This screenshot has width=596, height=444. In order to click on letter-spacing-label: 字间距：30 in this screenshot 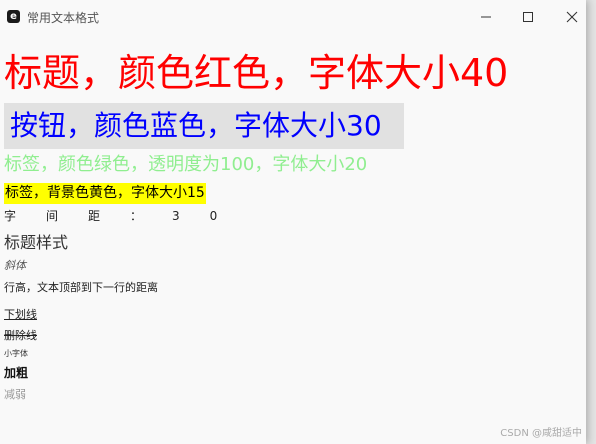, I will do `click(126, 216)`.